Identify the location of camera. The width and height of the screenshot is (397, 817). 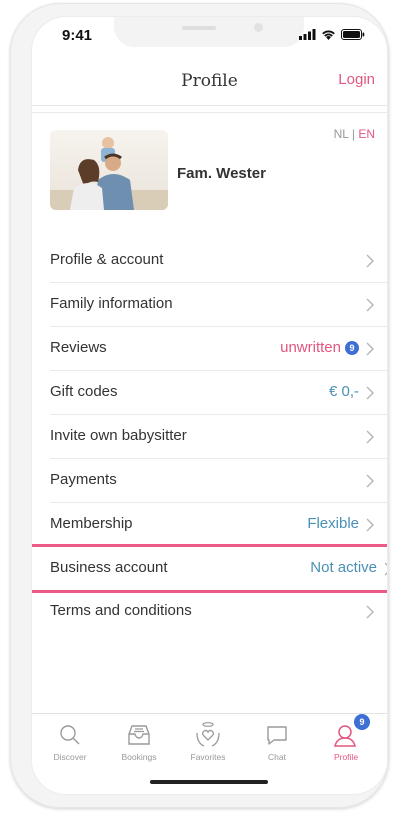
(258, 27).